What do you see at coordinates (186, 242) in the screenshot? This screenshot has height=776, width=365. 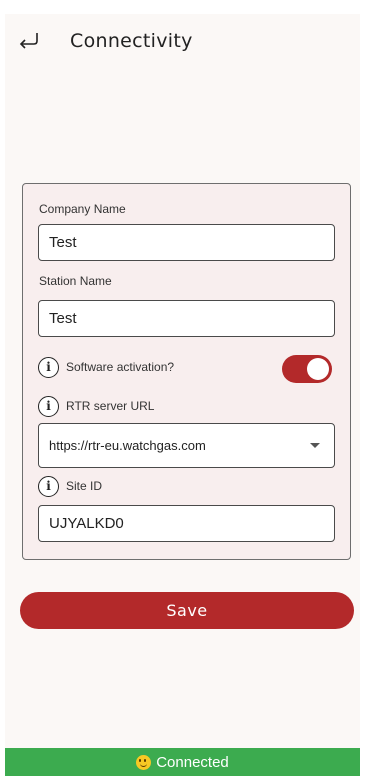 I see `company-name-input: Test` at bounding box center [186, 242].